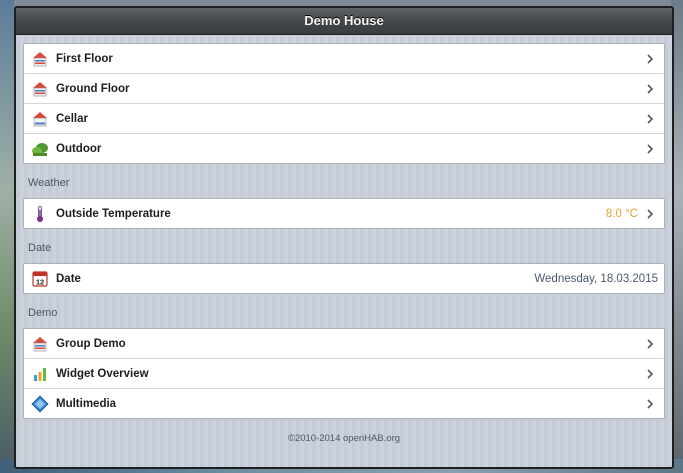 This screenshot has height=473, width=683. What do you see at coordinates (43, 313) in the screenshot?
I see `section-title-demo: Demo` at bounding box center [43, 313].